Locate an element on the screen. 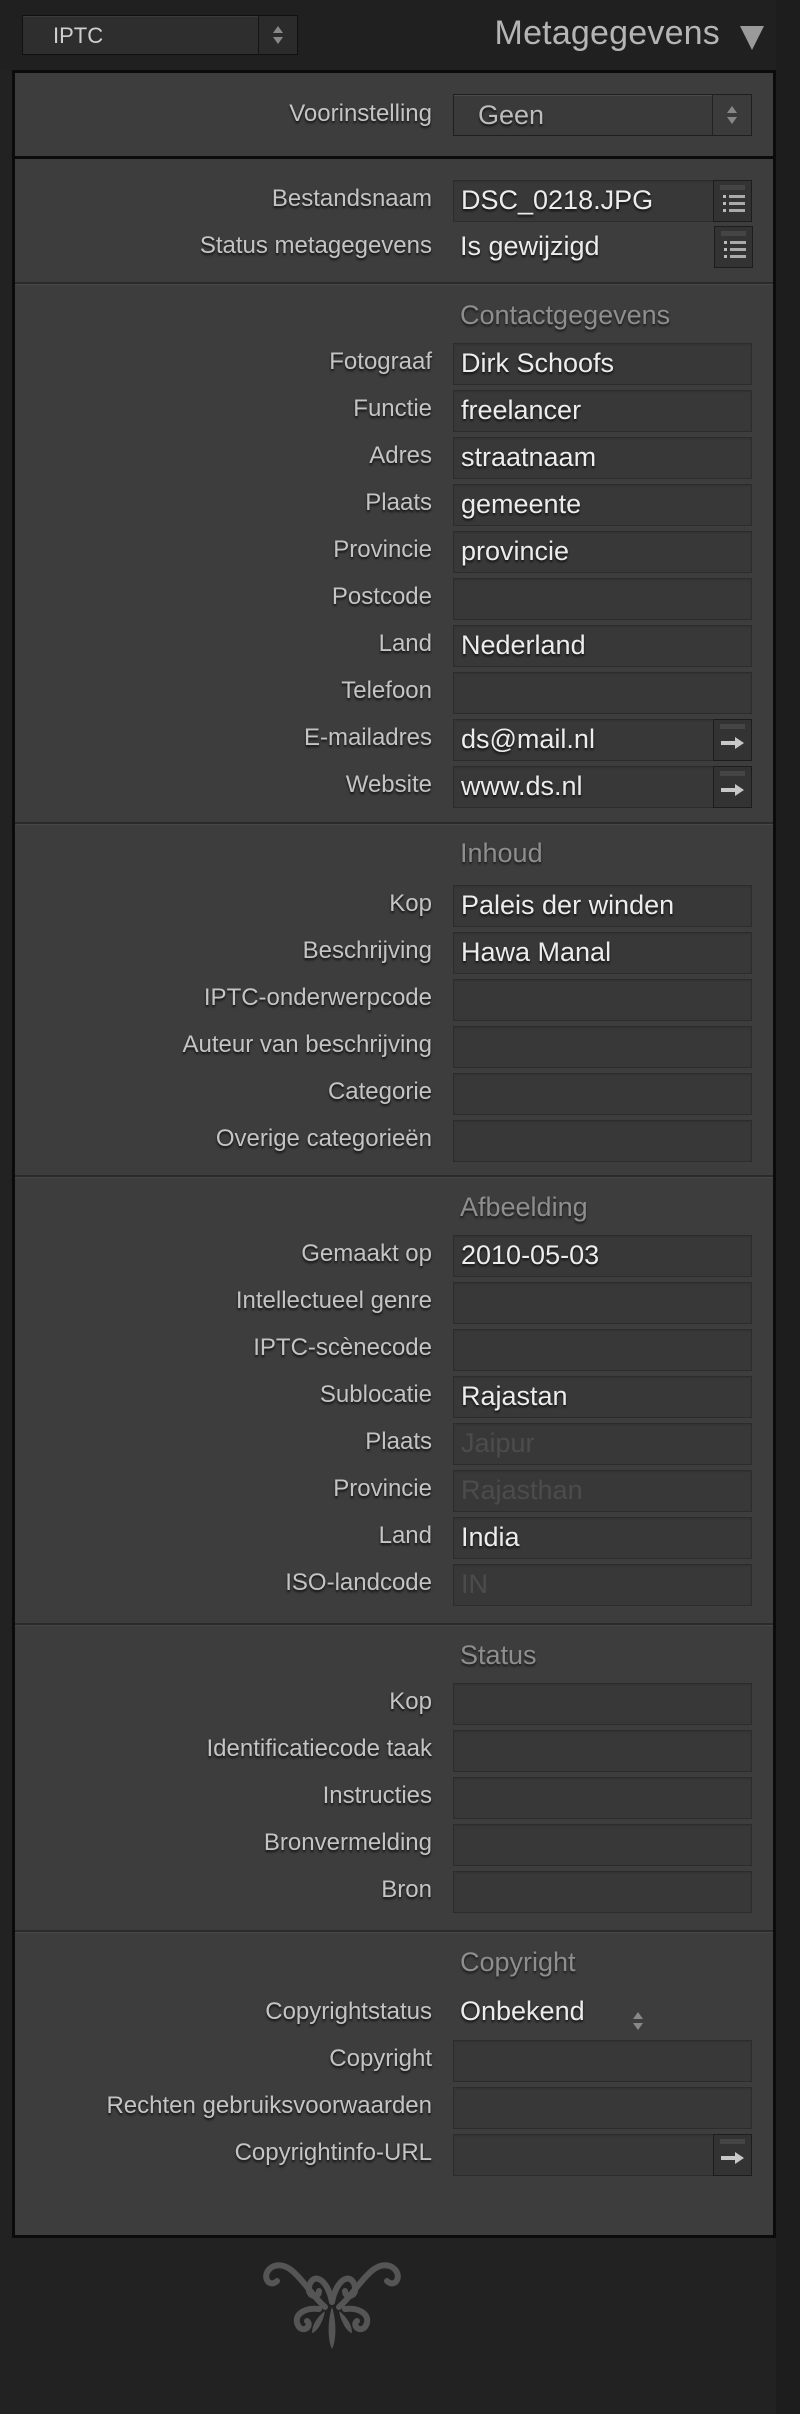 The width and height of the screenshot is (800, 2414). label-rechten-gebruiksvoorwaarden: Rechten gebruiksvoorwaarden is located at coordinates (269, 2105).